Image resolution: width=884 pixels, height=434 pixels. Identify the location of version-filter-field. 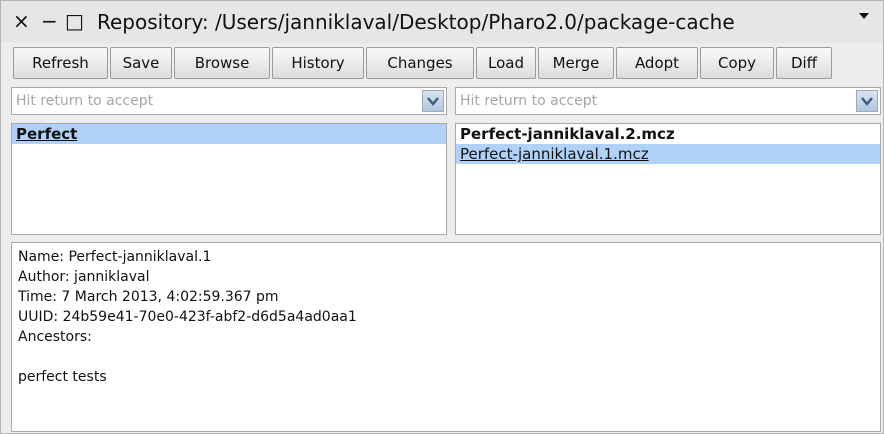
(668, 101).